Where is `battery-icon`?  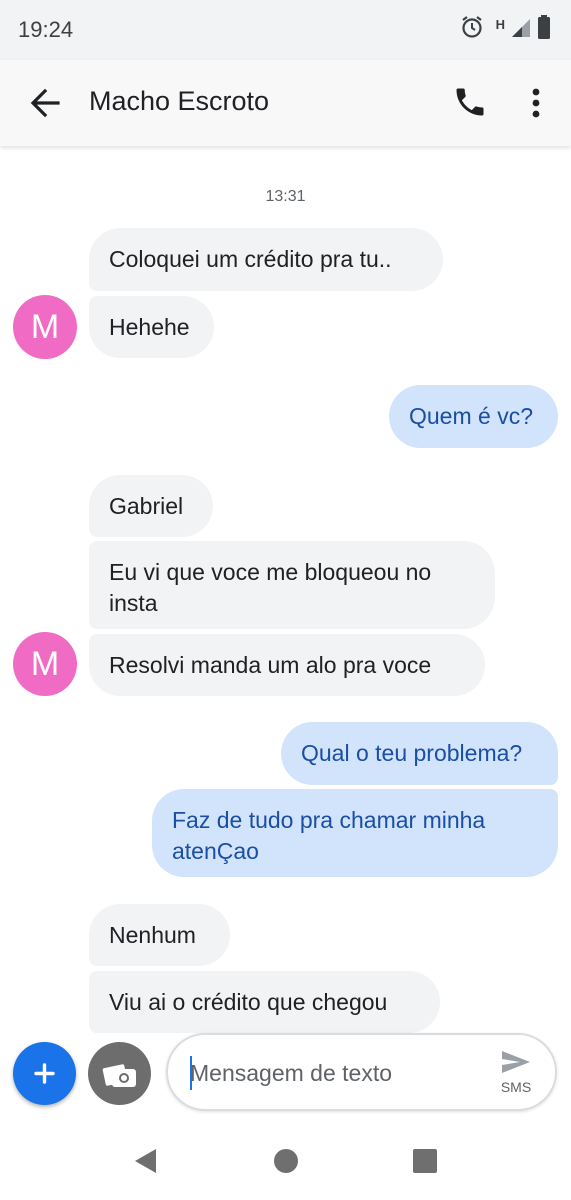 battery-icon is located at coordinates (544, 27).